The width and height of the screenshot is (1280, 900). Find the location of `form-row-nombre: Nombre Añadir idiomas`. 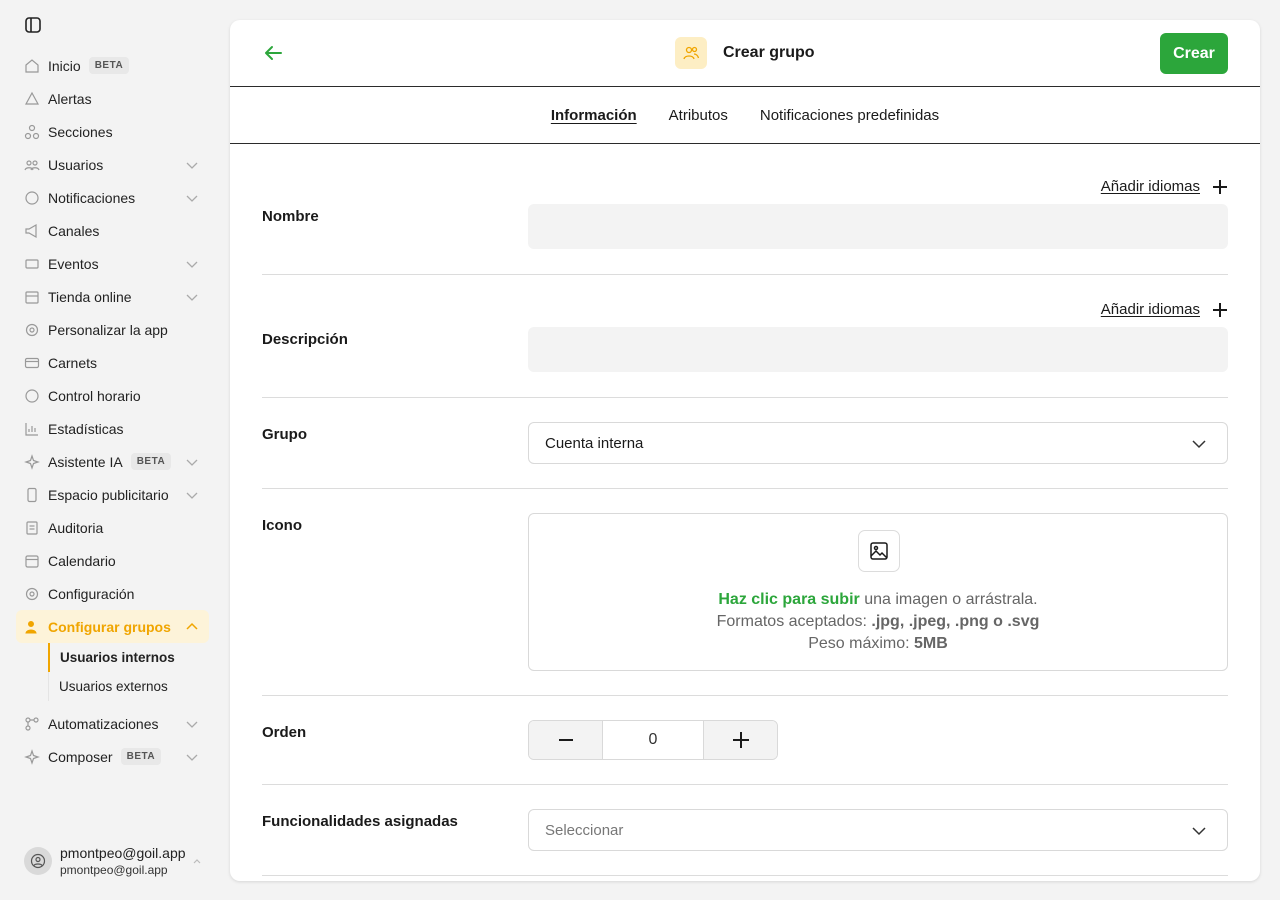

form-row-nombre: Nombre Añadir idiomas is located at coordinates (745, 209).